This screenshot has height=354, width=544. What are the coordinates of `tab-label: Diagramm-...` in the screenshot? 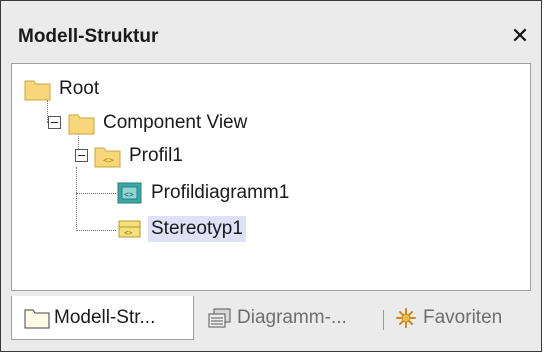 It's located at (292, 317).